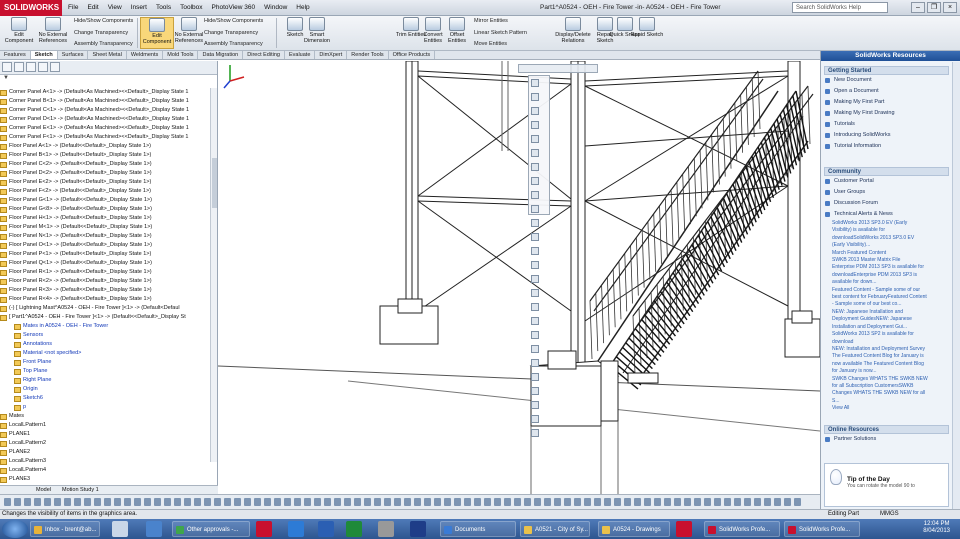 This screenshot has width=960, height=539. I want to click on scroll-thumb, so click(214, 183).